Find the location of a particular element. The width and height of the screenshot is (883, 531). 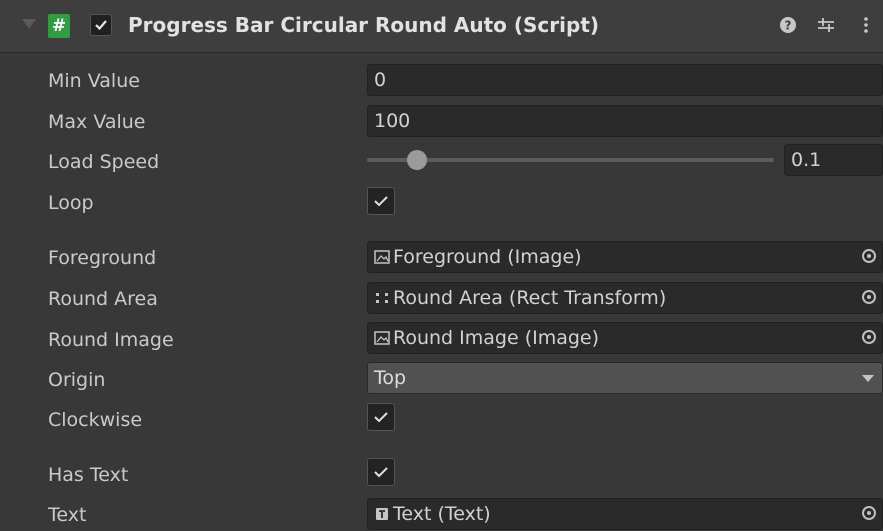

load-speed-slider-track is located at coordinates (570, 160).